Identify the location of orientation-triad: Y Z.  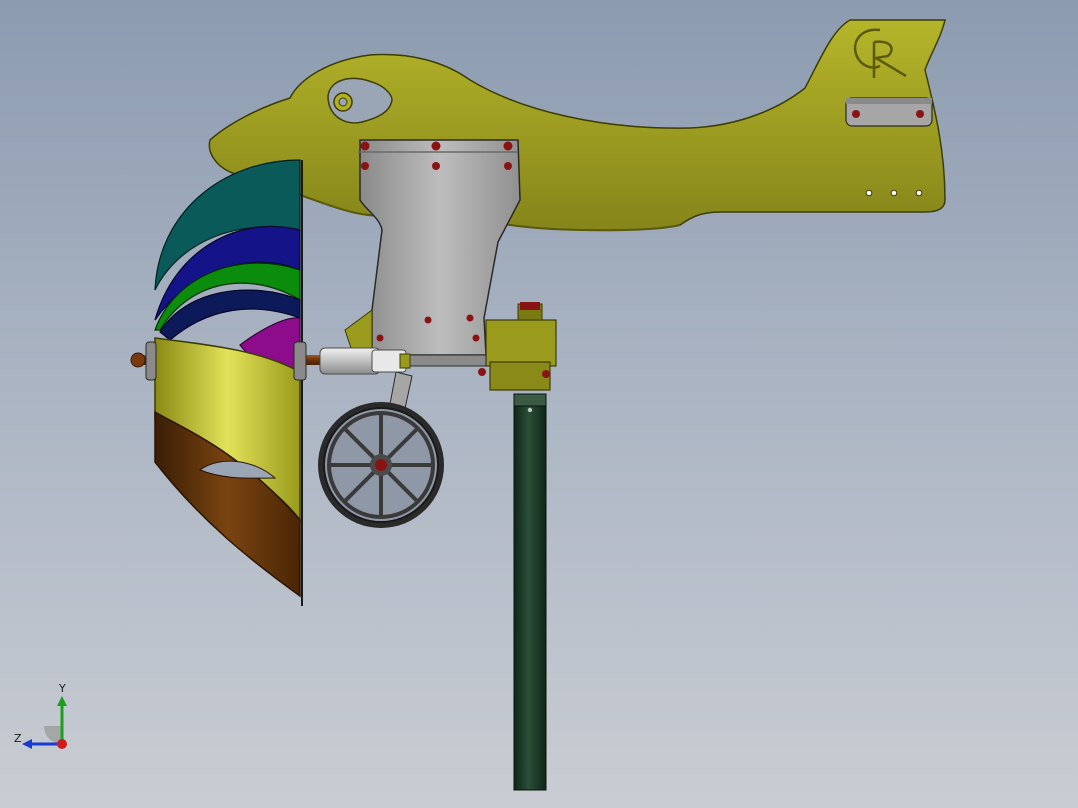
(45, 717).